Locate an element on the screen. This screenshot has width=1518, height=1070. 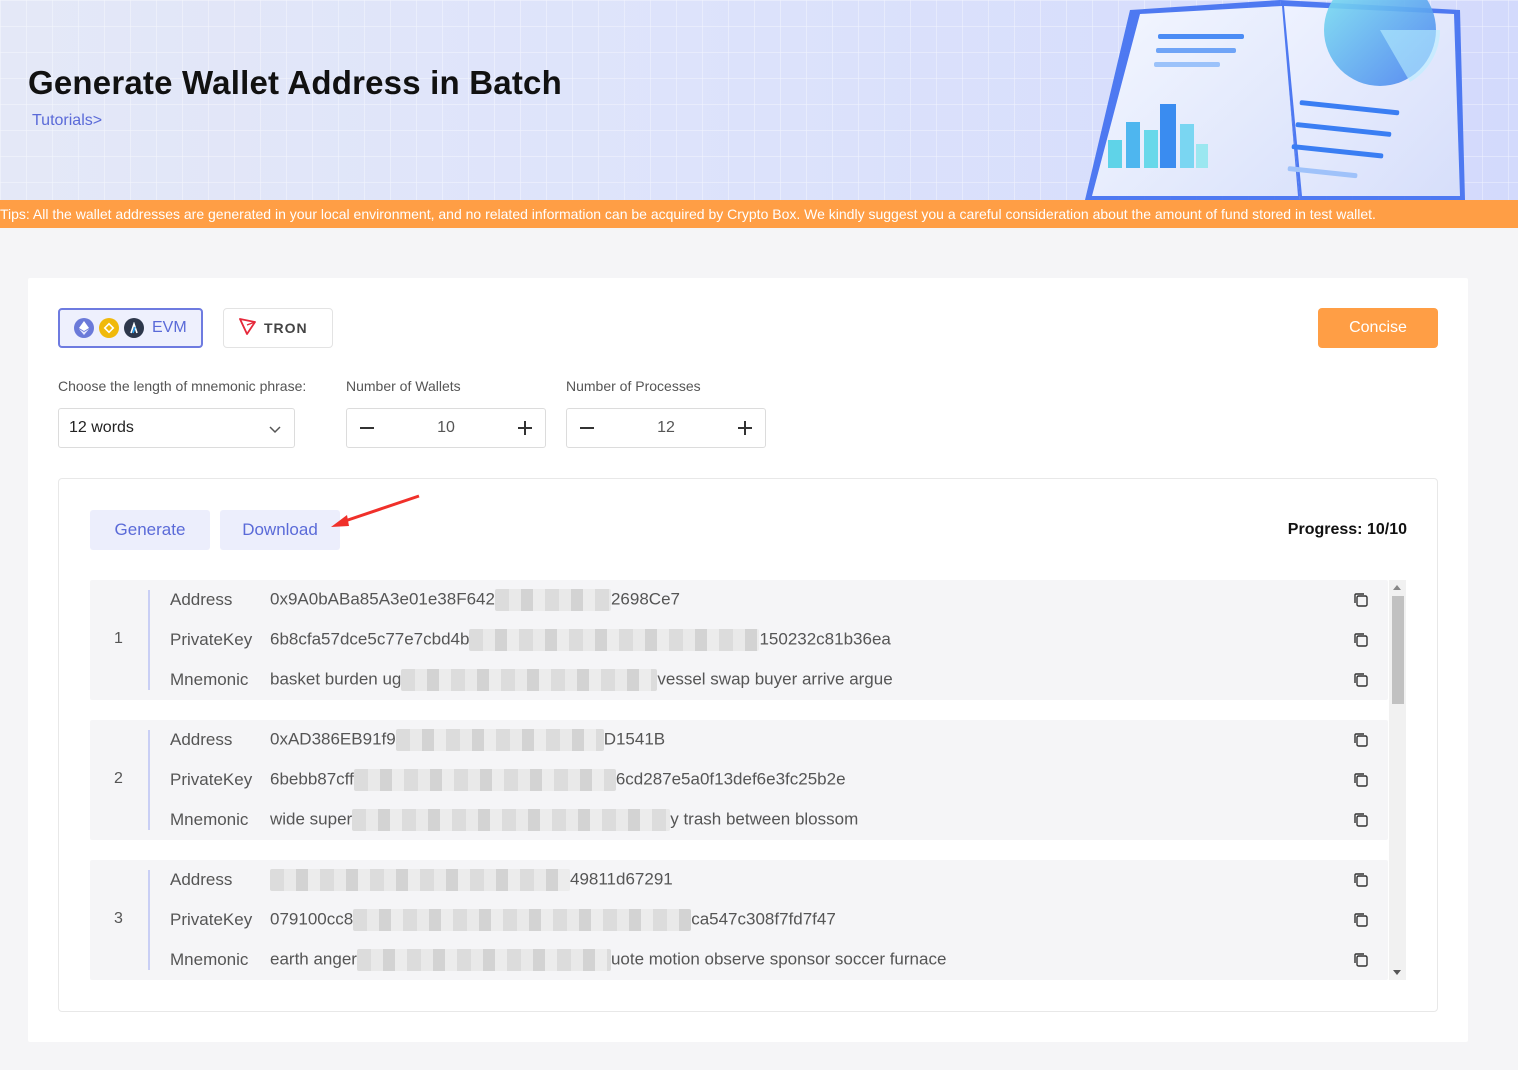
arbitrum-icon is located at coordinates (134, 328).